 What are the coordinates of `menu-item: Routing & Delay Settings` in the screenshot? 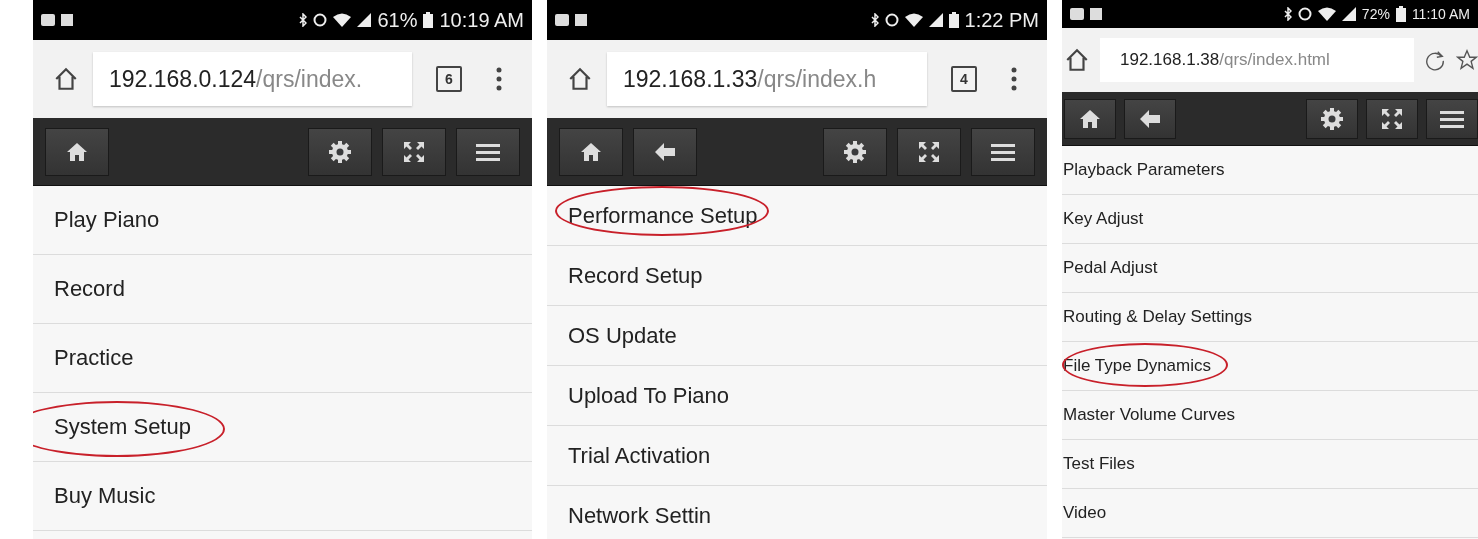 It's located at (1157, 317).